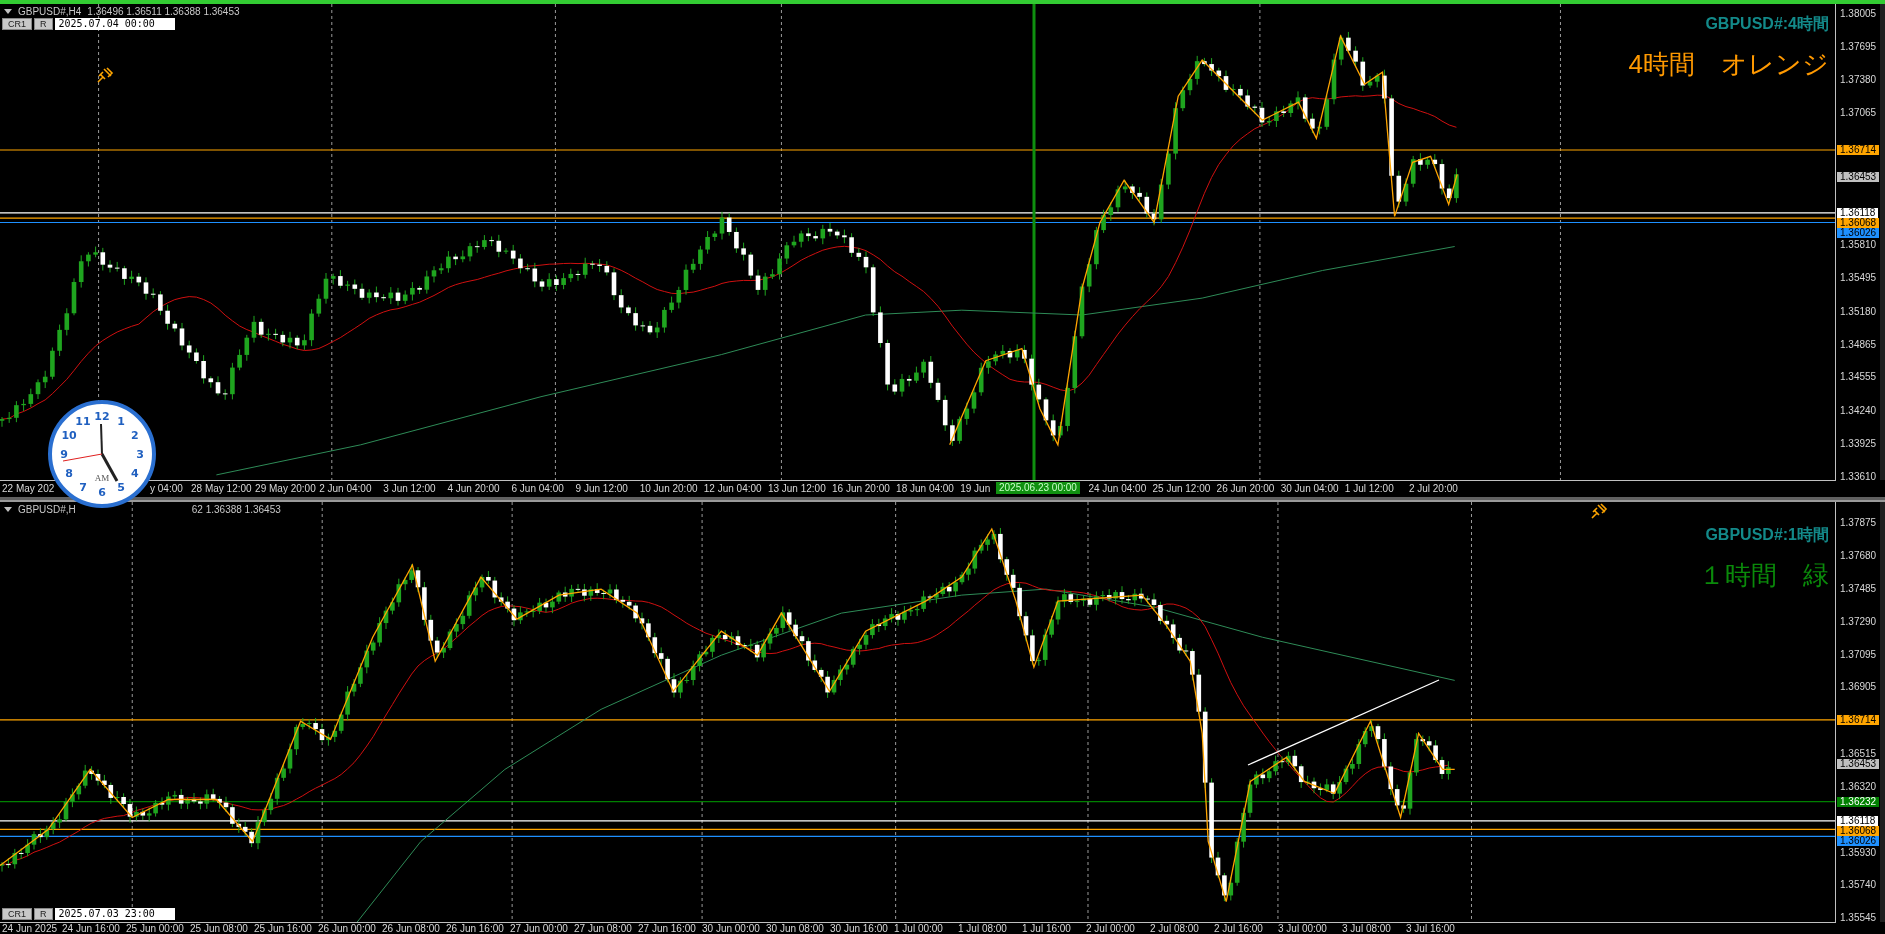 The image size is (1885, 934). I want to click on time-axis-label: 24 Jun 16:00, so click(91, 928).